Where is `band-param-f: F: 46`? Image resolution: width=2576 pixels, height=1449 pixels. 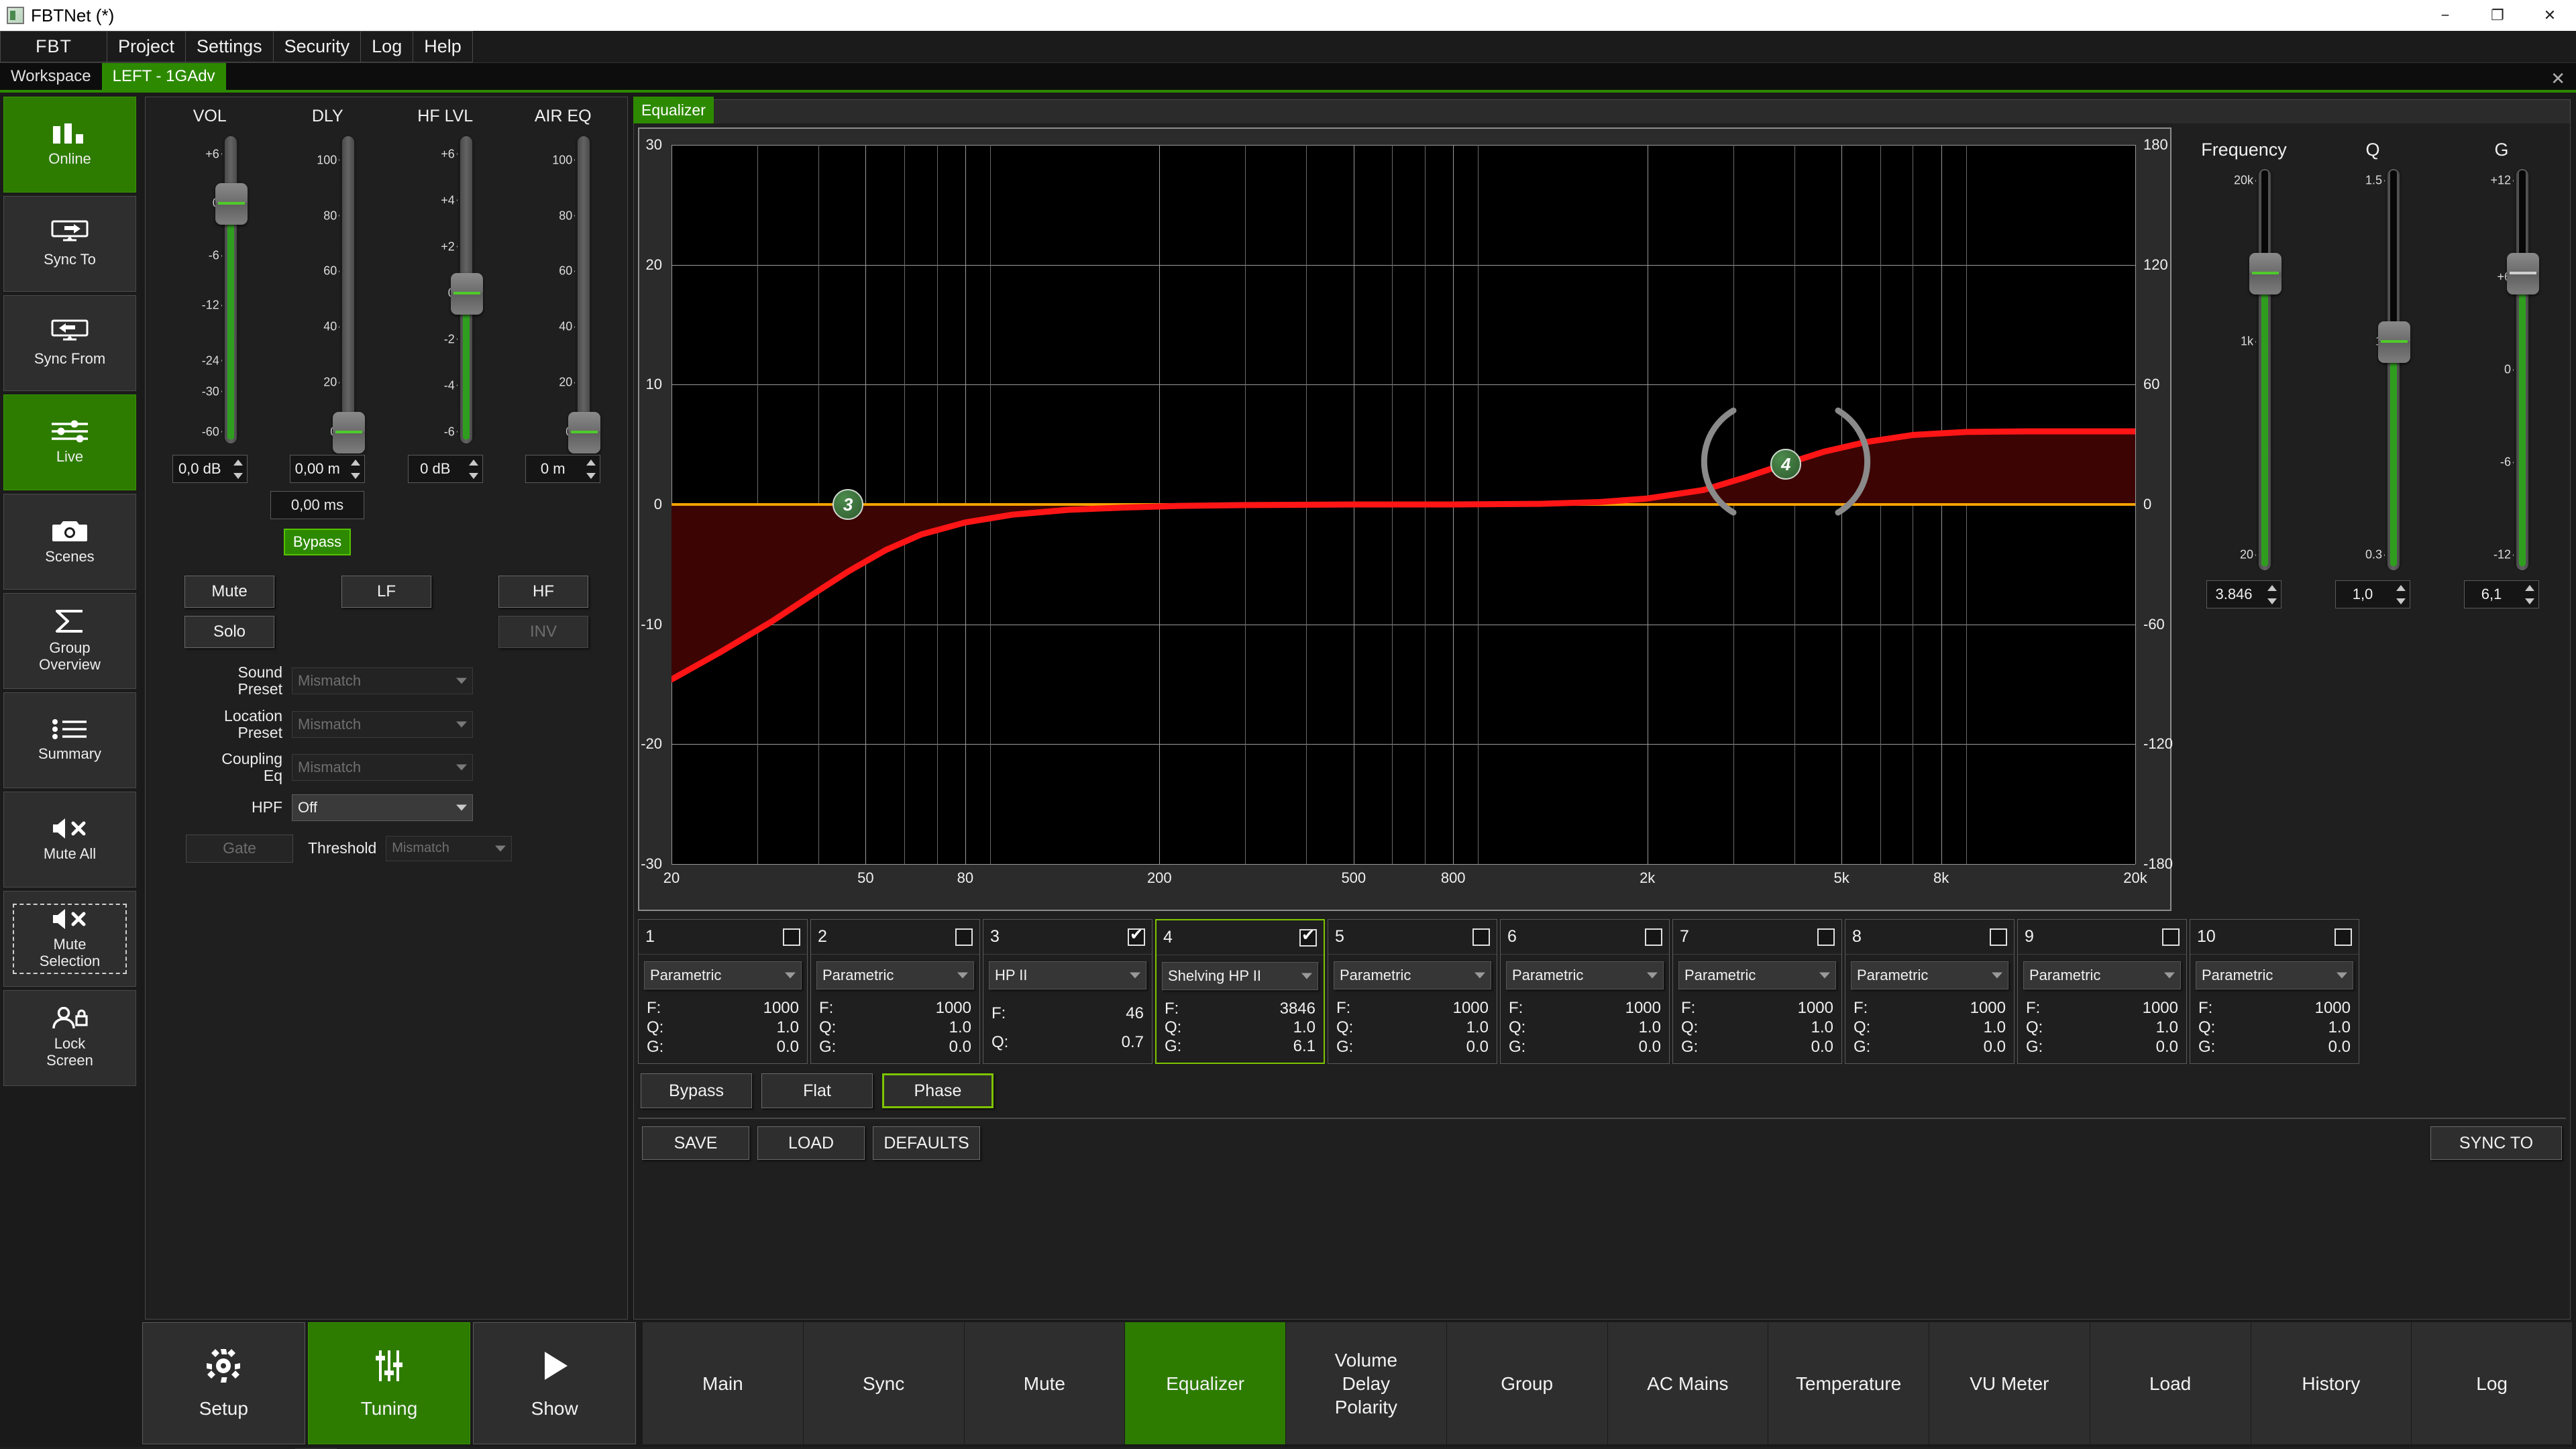 band-param-f: F: 46 is located at coordinates (1067, 1013).